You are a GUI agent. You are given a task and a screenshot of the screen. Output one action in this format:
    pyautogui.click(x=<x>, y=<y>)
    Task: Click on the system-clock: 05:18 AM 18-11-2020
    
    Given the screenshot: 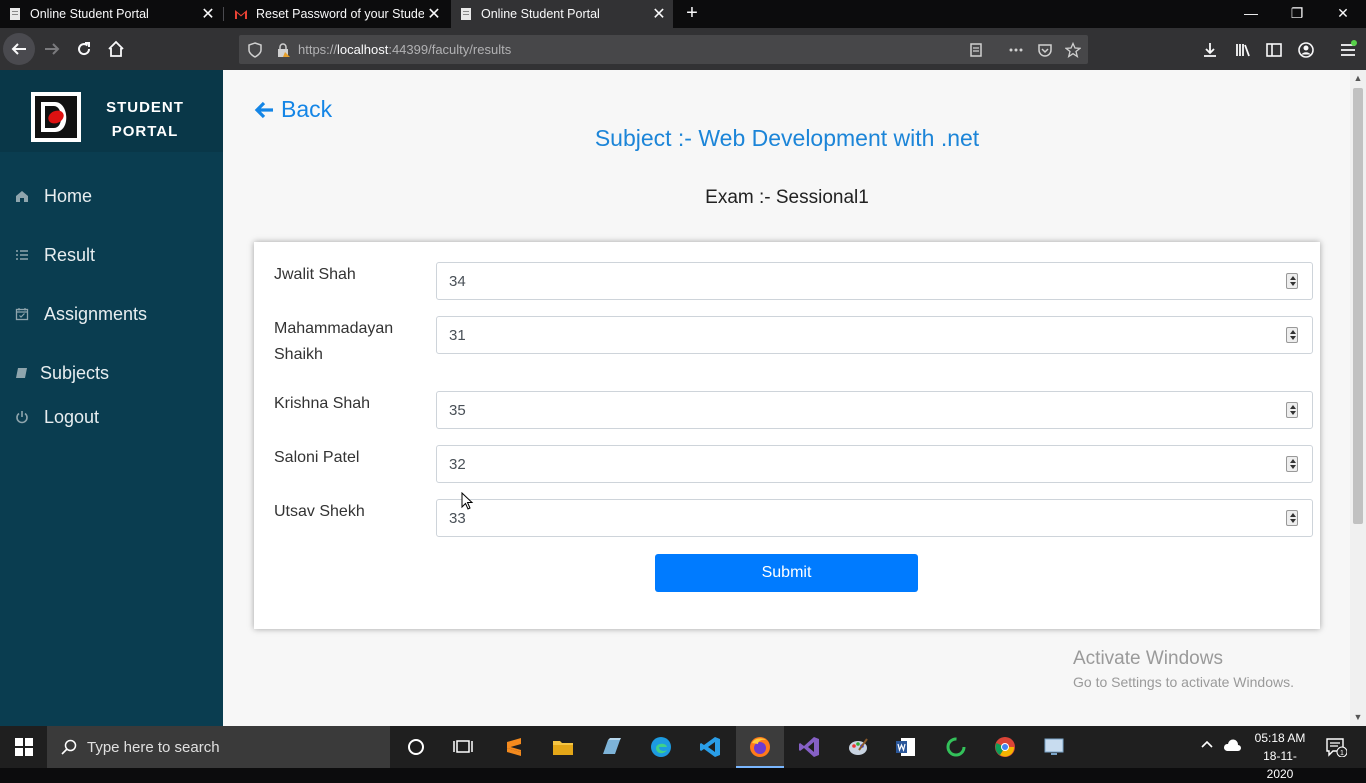 What is the action you would take?
    pyautogui.click(x=1280, y=756)
    